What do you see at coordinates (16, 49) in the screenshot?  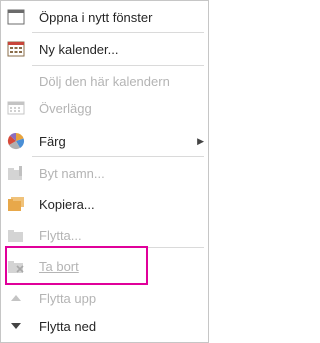 I see `calendar-icon` at bounding box center [16, 49].